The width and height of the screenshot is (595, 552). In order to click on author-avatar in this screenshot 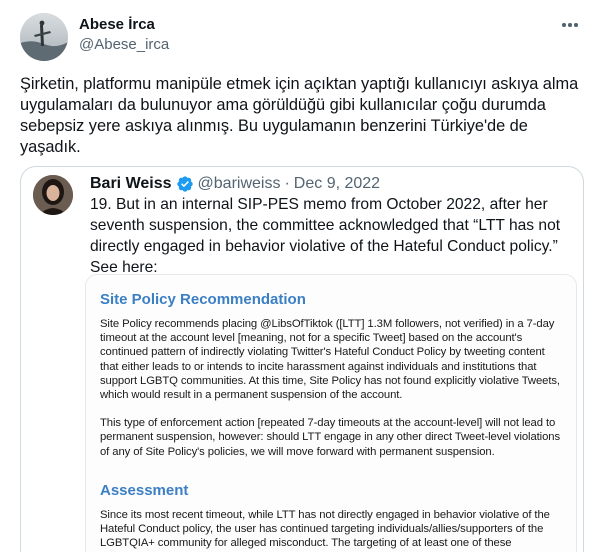, I will do `click(44, 37)`.